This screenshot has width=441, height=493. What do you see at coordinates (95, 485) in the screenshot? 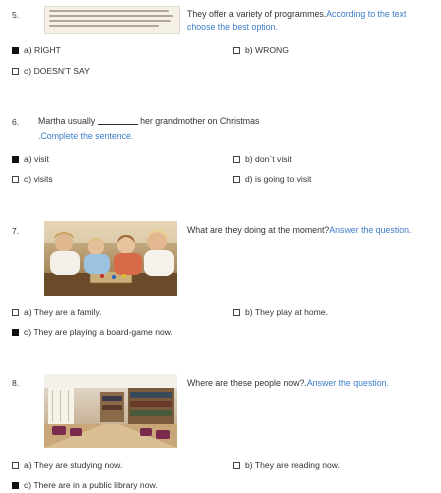
I see `option-text: There are in a public library now.` at bounding box center [95, 485].